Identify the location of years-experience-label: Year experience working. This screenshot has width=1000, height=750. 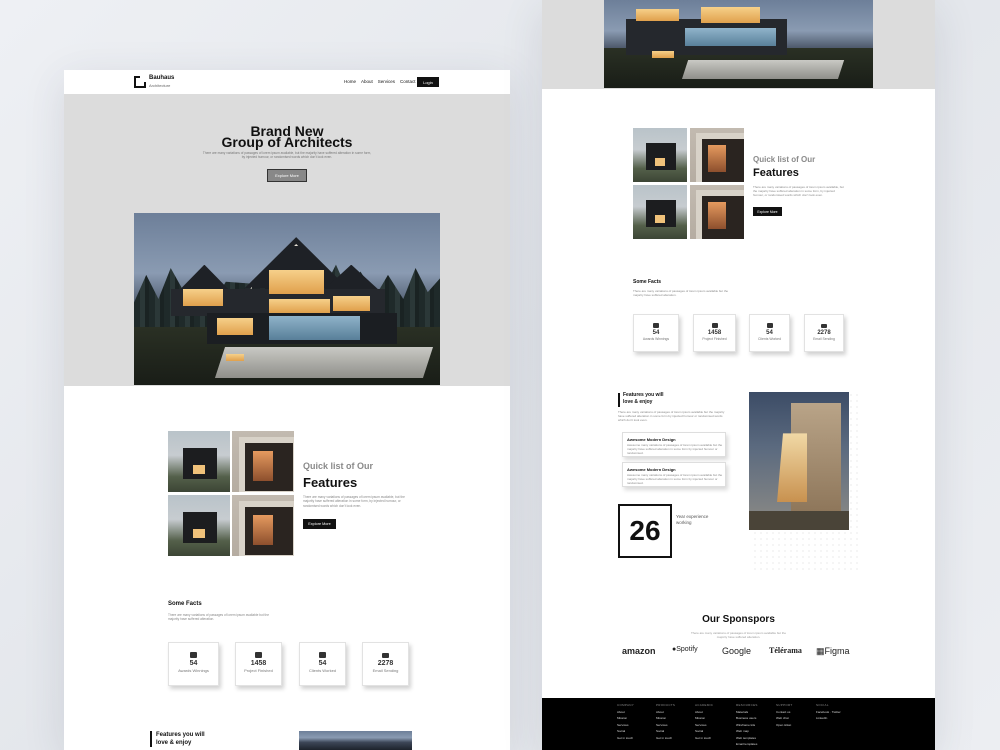
(692, 519).